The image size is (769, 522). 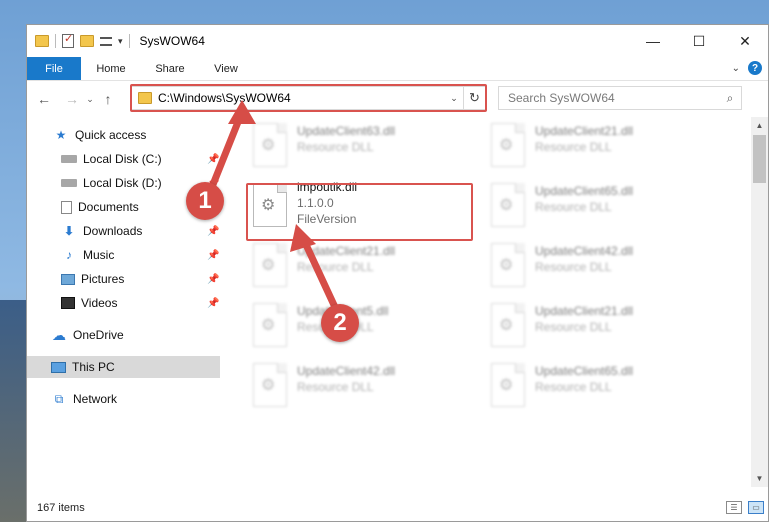 What do you see at coordinates (327, 219) in the screenshot?
I see `file-description: FileVersion` at bounding box center [327, 219].